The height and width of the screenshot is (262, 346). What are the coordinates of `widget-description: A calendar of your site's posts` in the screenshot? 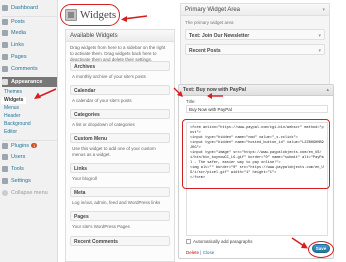 It's located at (102, 101).